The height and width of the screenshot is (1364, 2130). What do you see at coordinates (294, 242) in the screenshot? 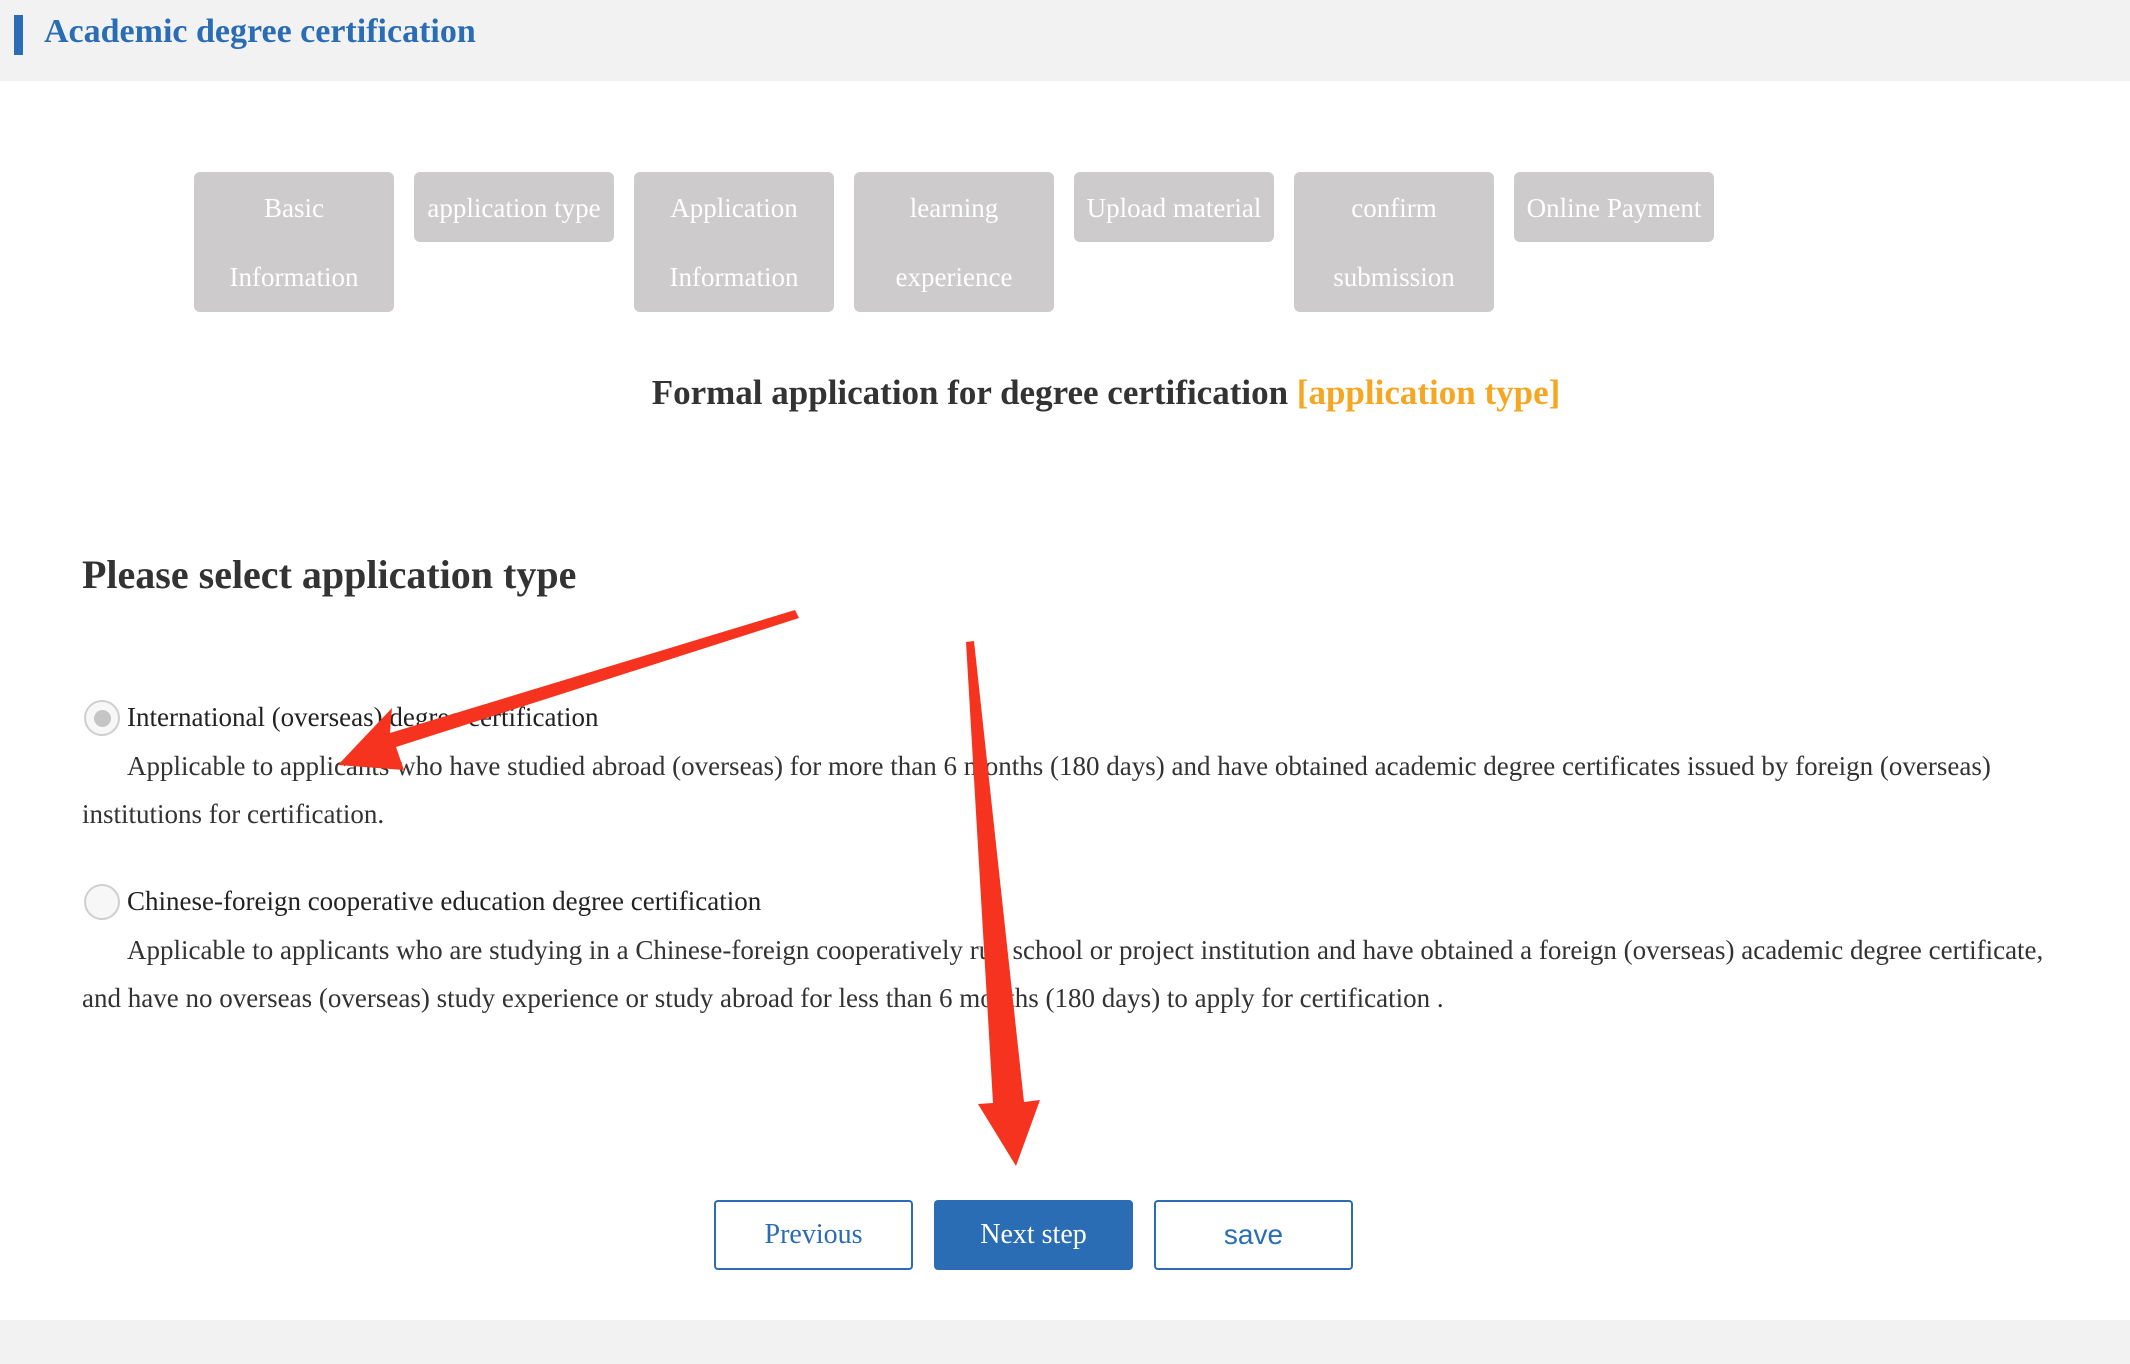
I see `step-basic-information: Basic Information` at bounding box center [294, 242].